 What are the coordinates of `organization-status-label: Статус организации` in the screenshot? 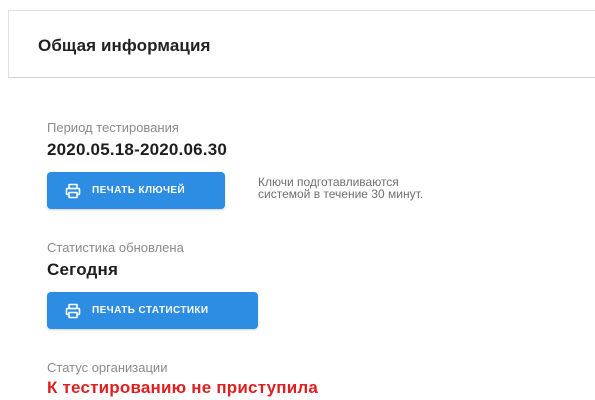 It's located at (107, 367).